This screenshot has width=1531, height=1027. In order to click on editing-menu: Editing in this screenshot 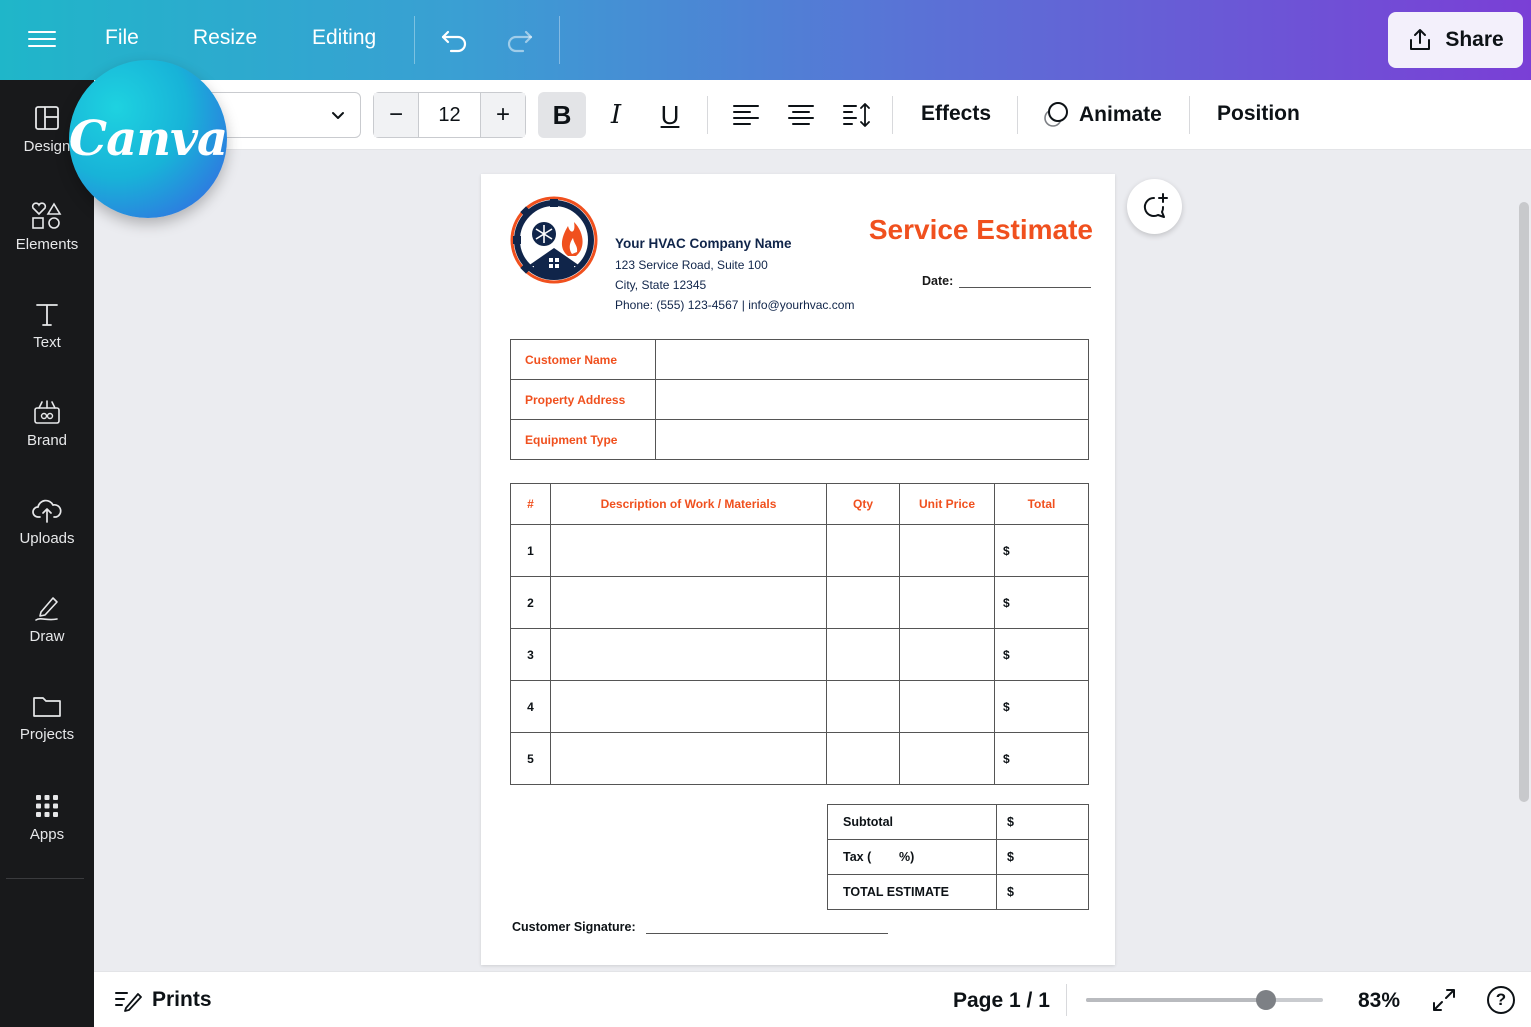, I will do `click(344, 38)`.